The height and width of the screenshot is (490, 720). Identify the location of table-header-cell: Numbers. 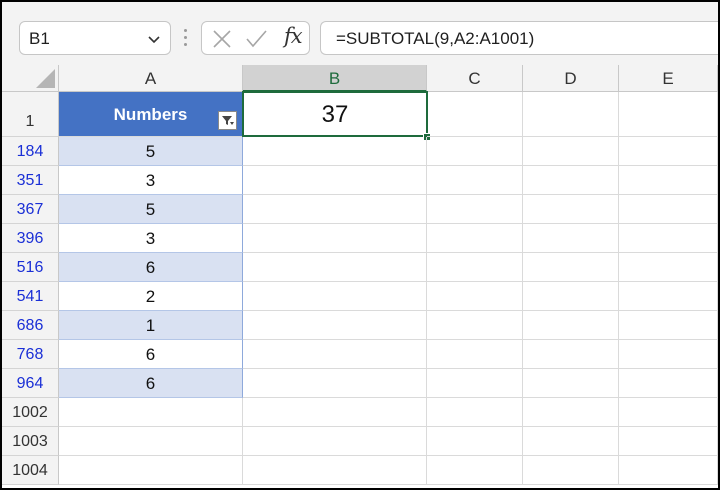
(151, 114).